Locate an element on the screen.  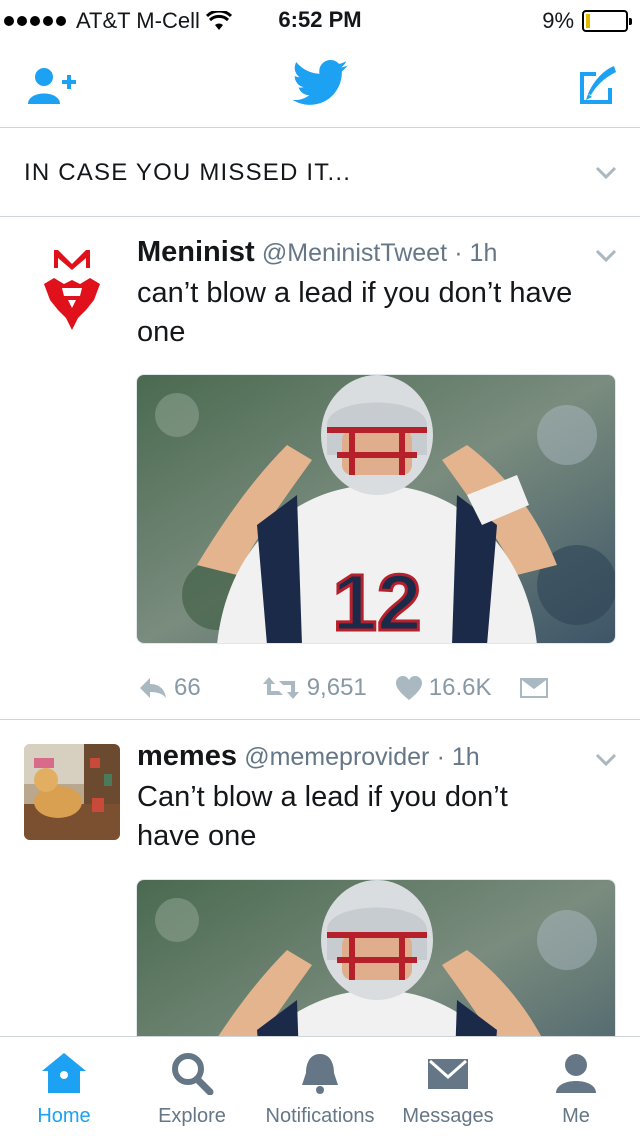
tweet-actions: 66 9,651 16.6K is located at coordinates (343, 688).